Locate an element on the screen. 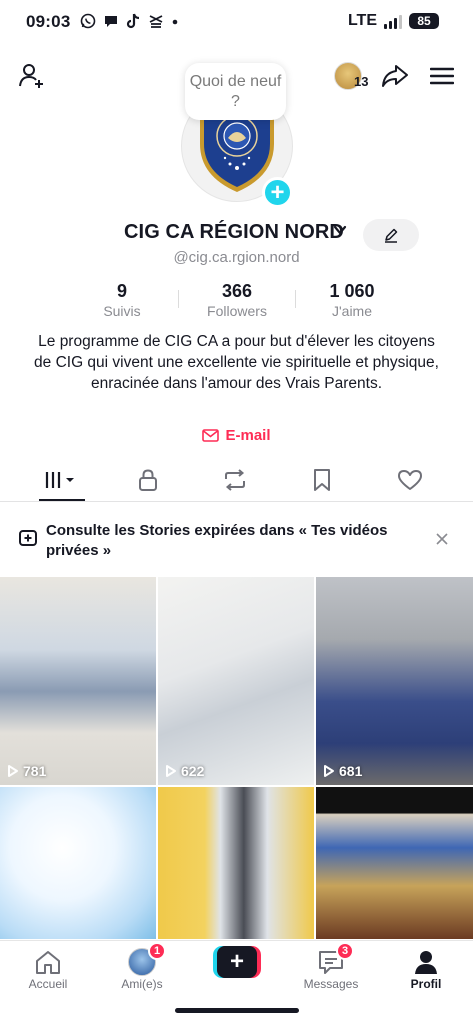  email-label: E-mail is located at coordinates (248, 435).